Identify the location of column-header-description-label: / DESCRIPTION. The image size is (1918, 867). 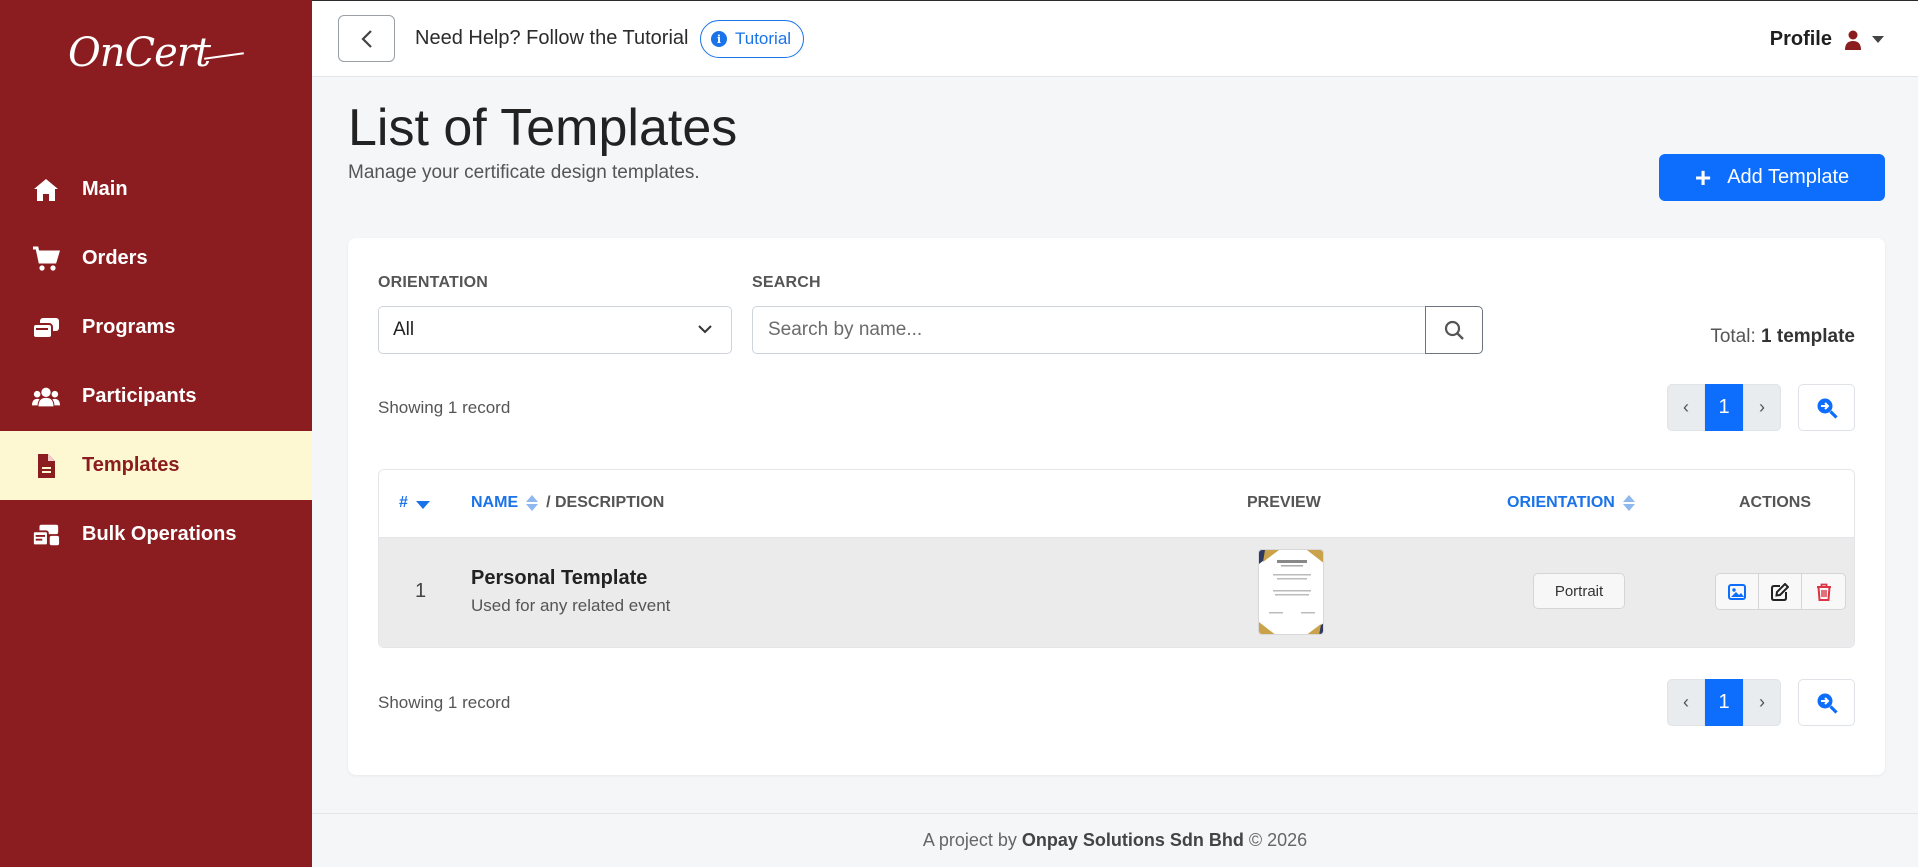
(605, 502).